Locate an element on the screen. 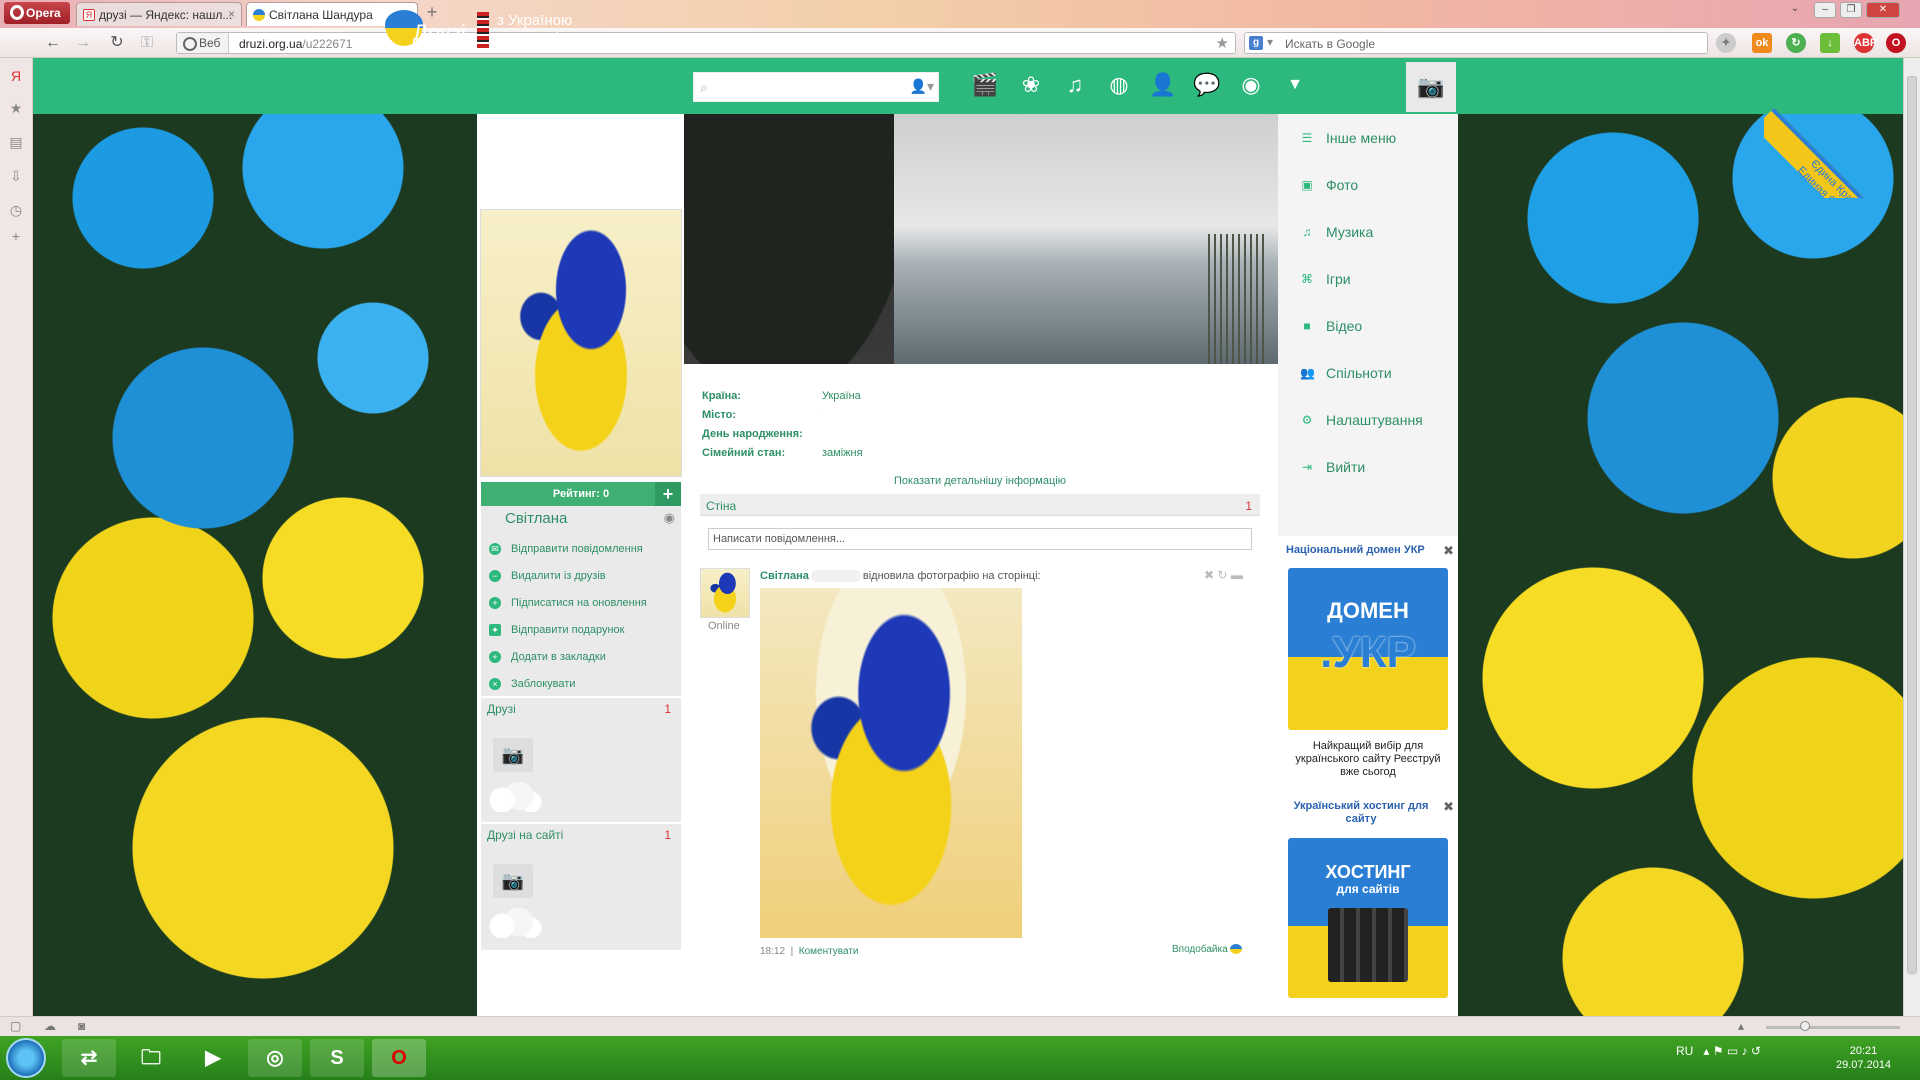  film-icon: 🎬 is located at coordinates (985, 85).